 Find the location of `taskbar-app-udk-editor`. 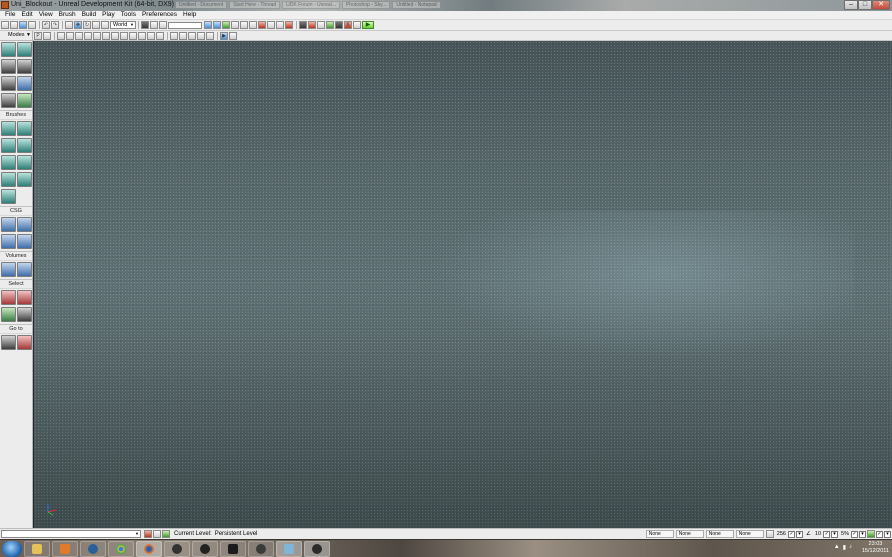

taskbar-app-udk-editor is located at coordinates (317, 548).